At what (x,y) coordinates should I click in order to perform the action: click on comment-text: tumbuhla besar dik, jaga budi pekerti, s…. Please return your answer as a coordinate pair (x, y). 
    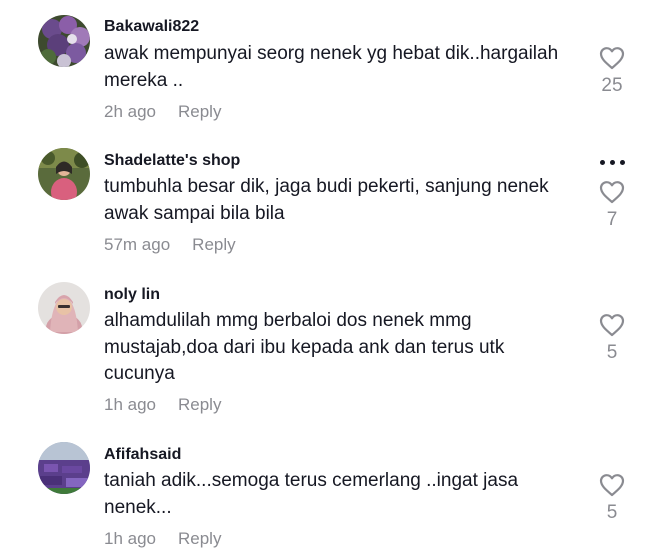
    Looking at the image, I should click on (326, 200).